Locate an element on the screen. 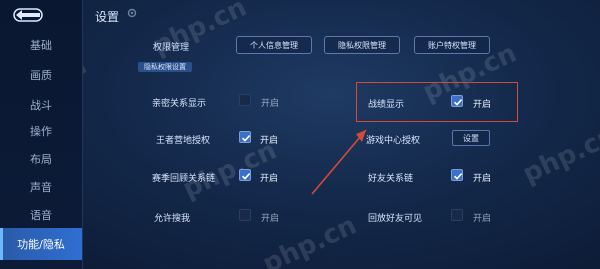 This screenshot has width=600, height=269. game-center-settings-button: 设置 is located at coordinates (471, 138).